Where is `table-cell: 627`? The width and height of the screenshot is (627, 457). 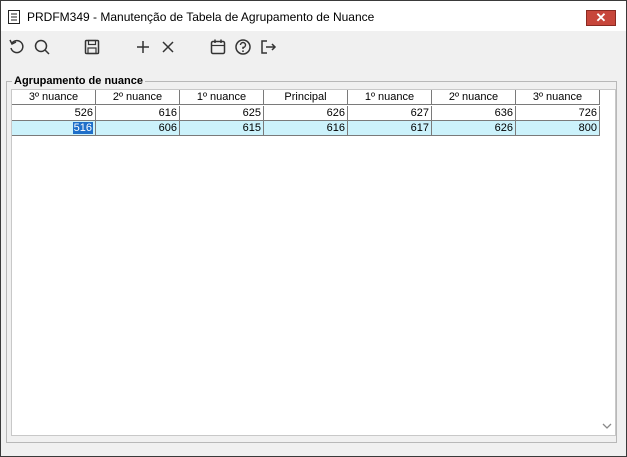 table-cell: 627 is located at coordinates (390, 113).